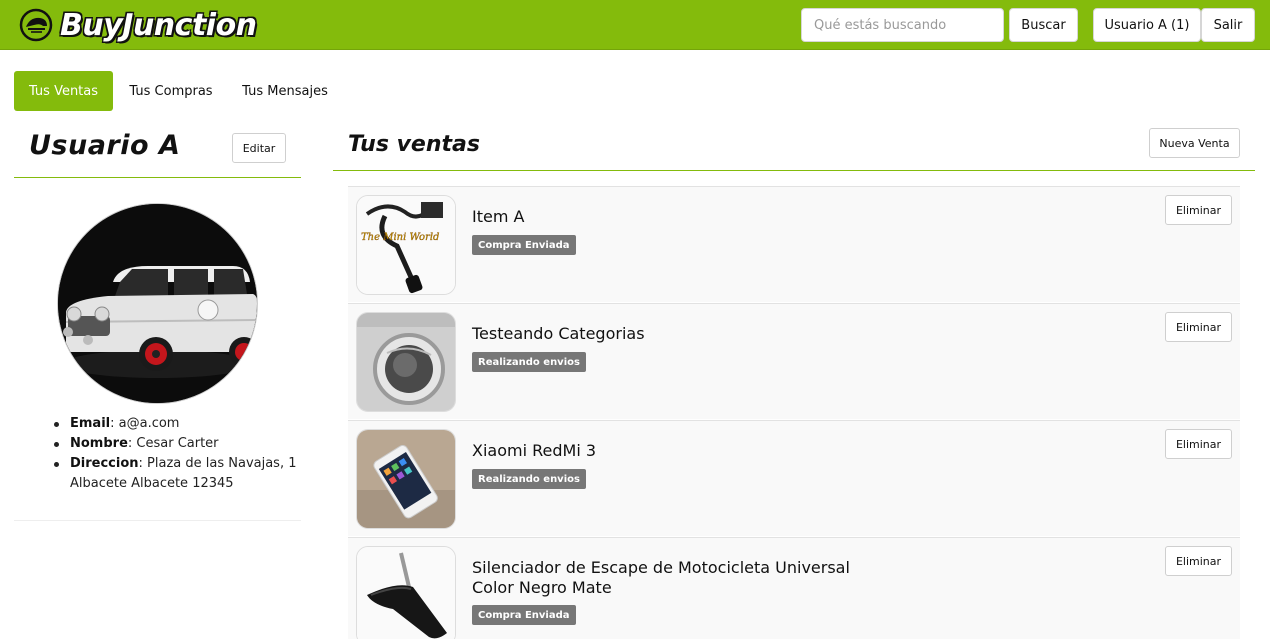 Image resolution: width=1272 pixels, height=639 pixels. I want to click on tab-mensajes: Tus Mensajes, so click(285, 91).